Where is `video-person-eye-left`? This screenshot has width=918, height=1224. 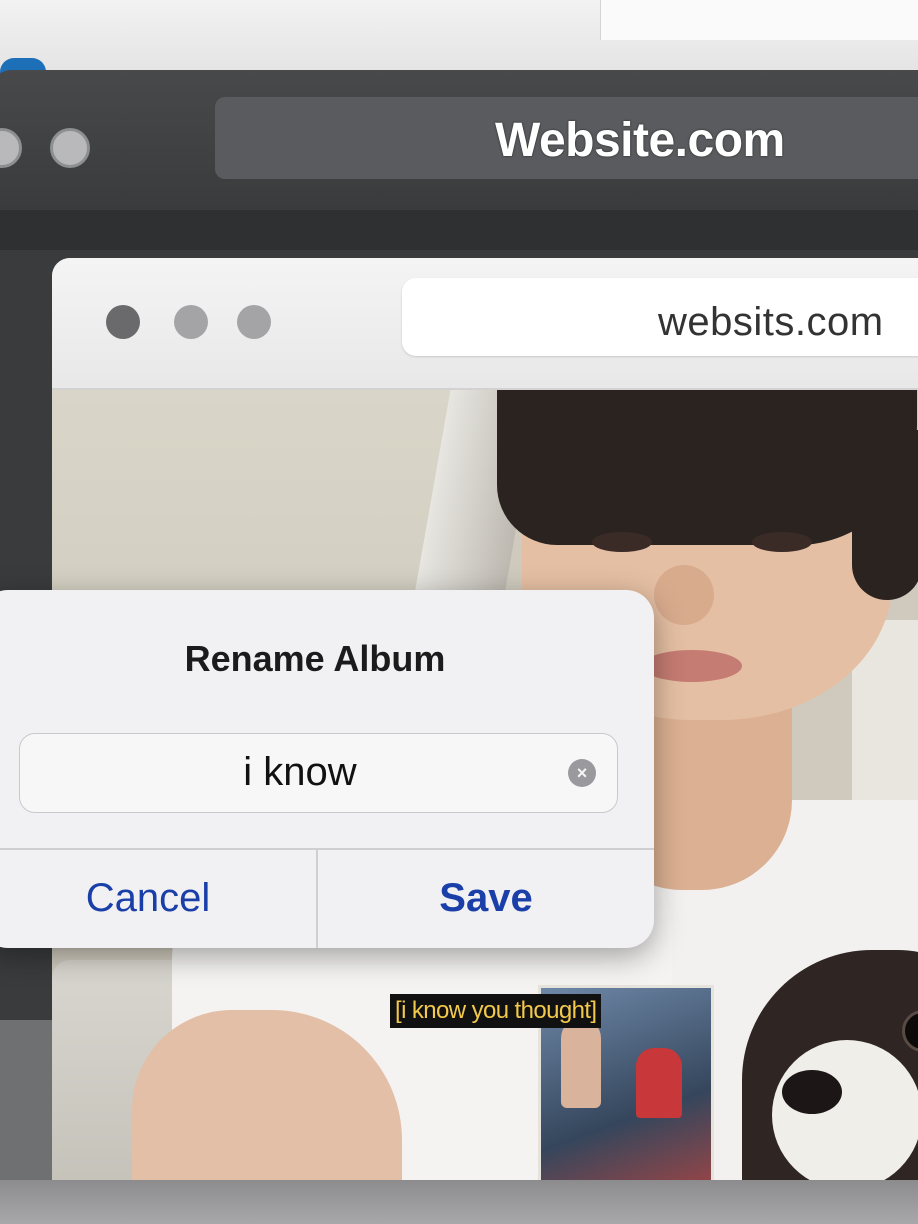 video-person-eye-left is located at coordinates (622, 542).